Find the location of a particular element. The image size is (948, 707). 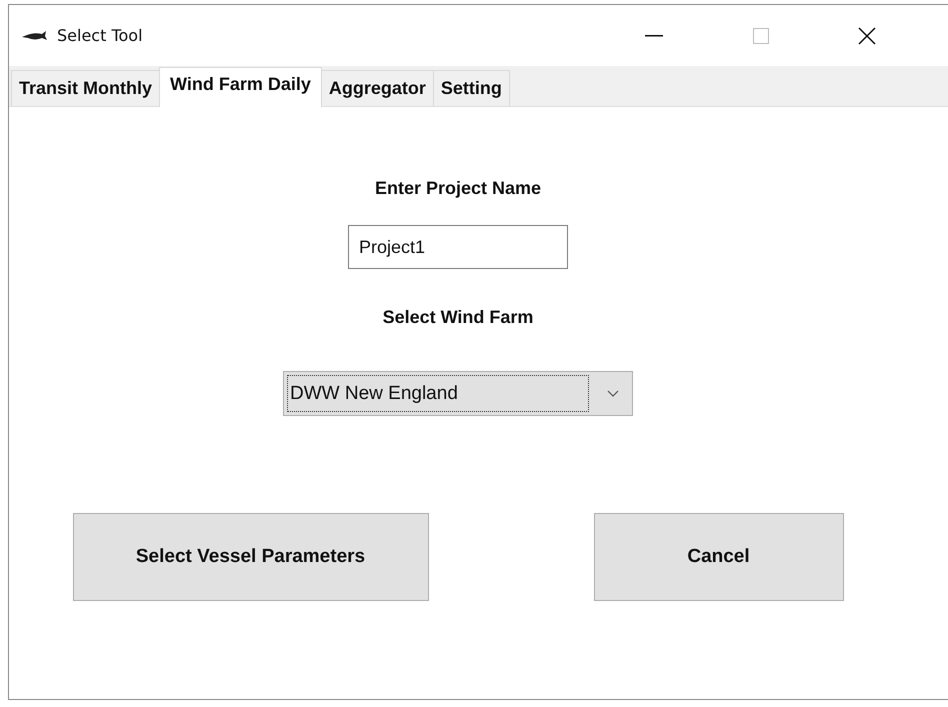

project-name-field: Project1 is located at coordinates (458, 247).